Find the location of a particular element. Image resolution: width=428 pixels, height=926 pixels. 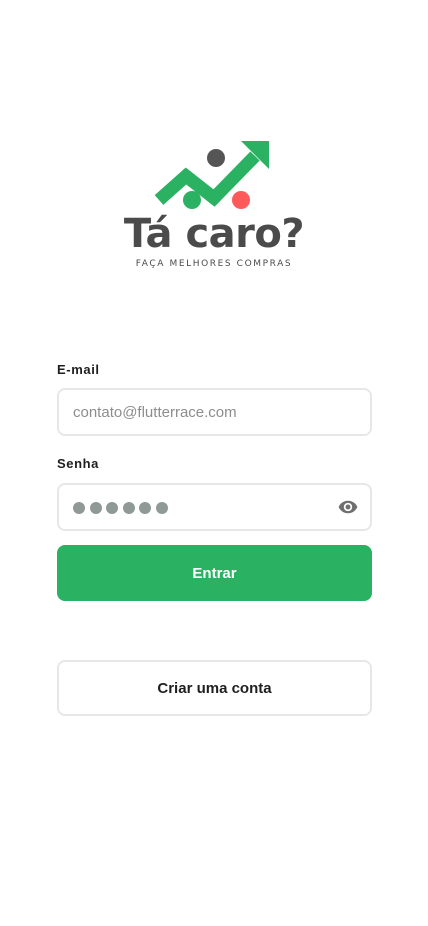

logo-tagline: FAÇA MELHORES COMPRAS is located at coordinates (214, 264).